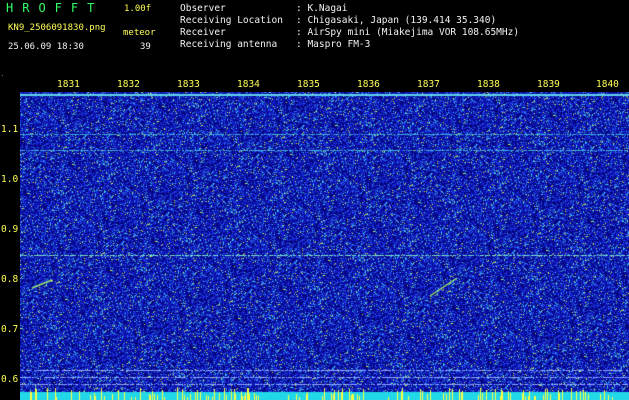  I want to click on info-label-antenna: Receiving antenna, so click(229, 44).